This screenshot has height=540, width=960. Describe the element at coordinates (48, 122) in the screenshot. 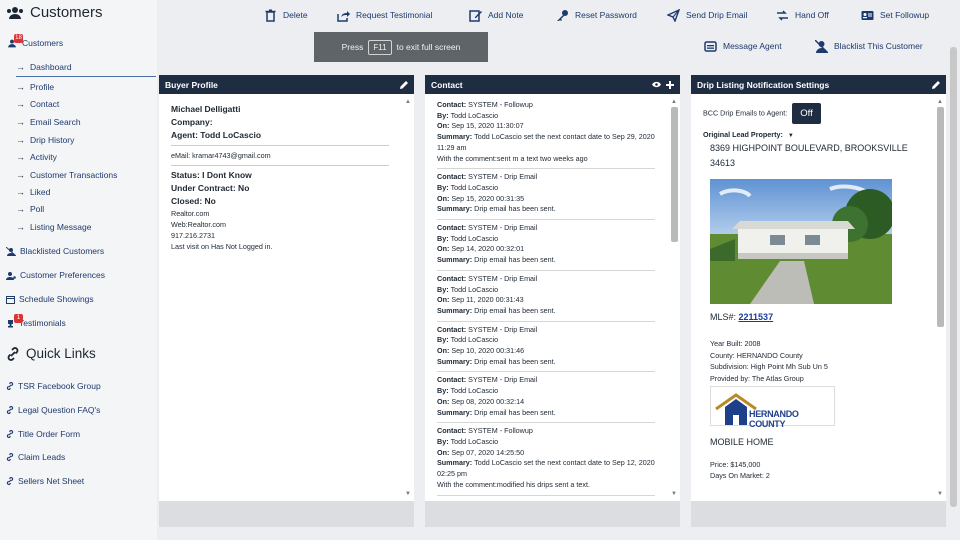

I see `sidebar-subitem-email-search: → Email Search` at that location.